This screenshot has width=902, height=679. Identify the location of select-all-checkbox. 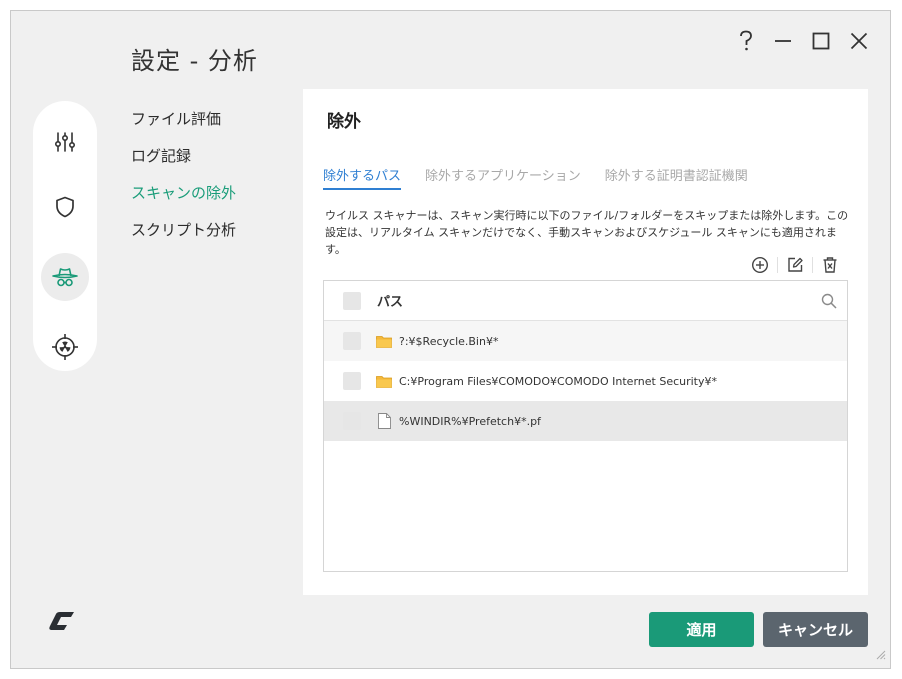
(352, 300).